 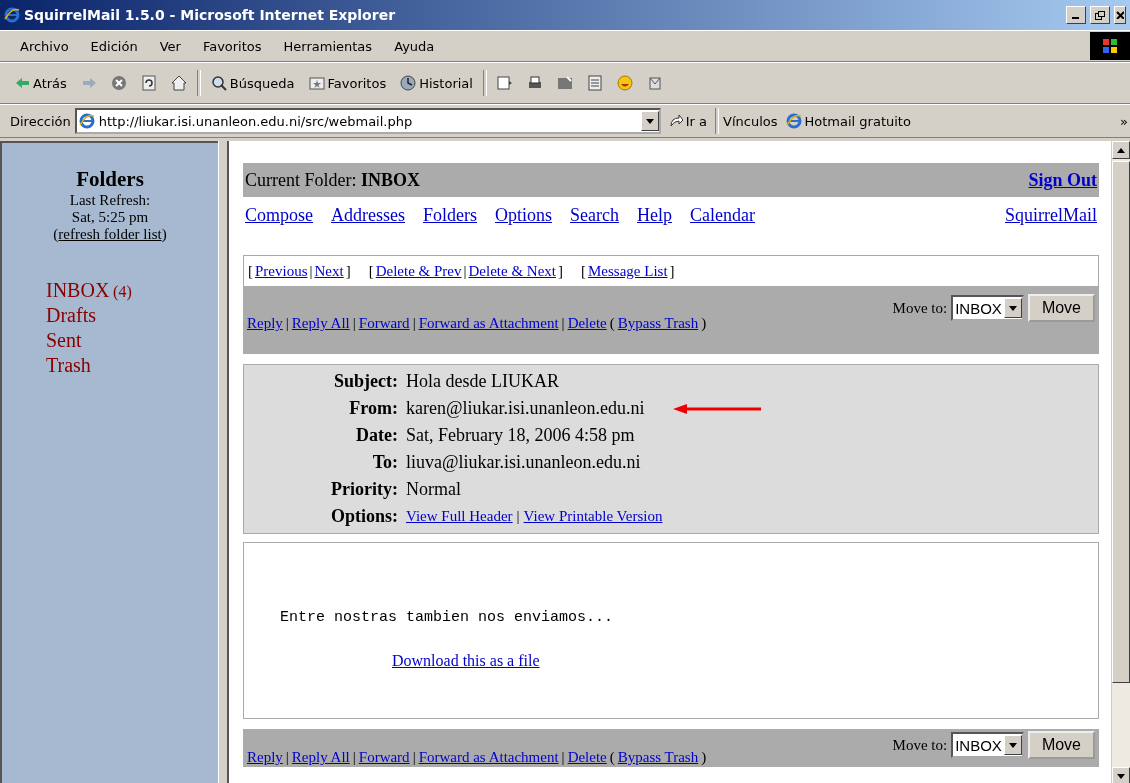 I want to click on nav-link: Addresses, so click(x=368, y=215).